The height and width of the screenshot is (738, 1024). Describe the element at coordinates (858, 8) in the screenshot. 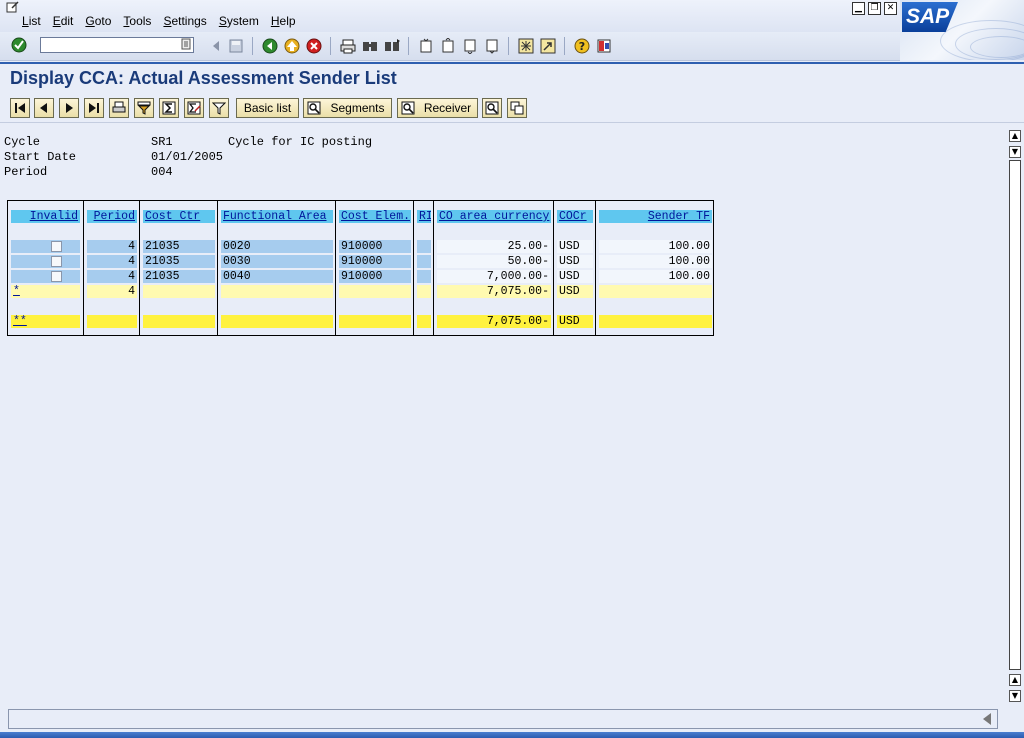

I see `minimize-icon: ▁` at that location.